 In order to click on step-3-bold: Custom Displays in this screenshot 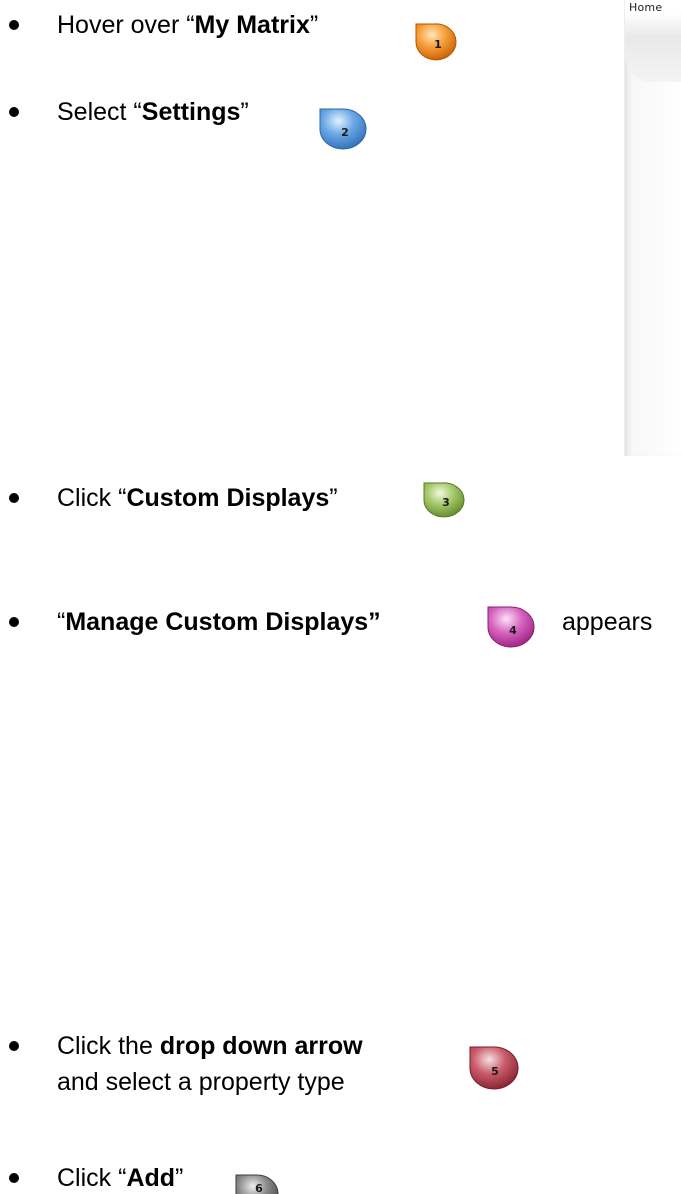, I will do `click(228, 498)`.